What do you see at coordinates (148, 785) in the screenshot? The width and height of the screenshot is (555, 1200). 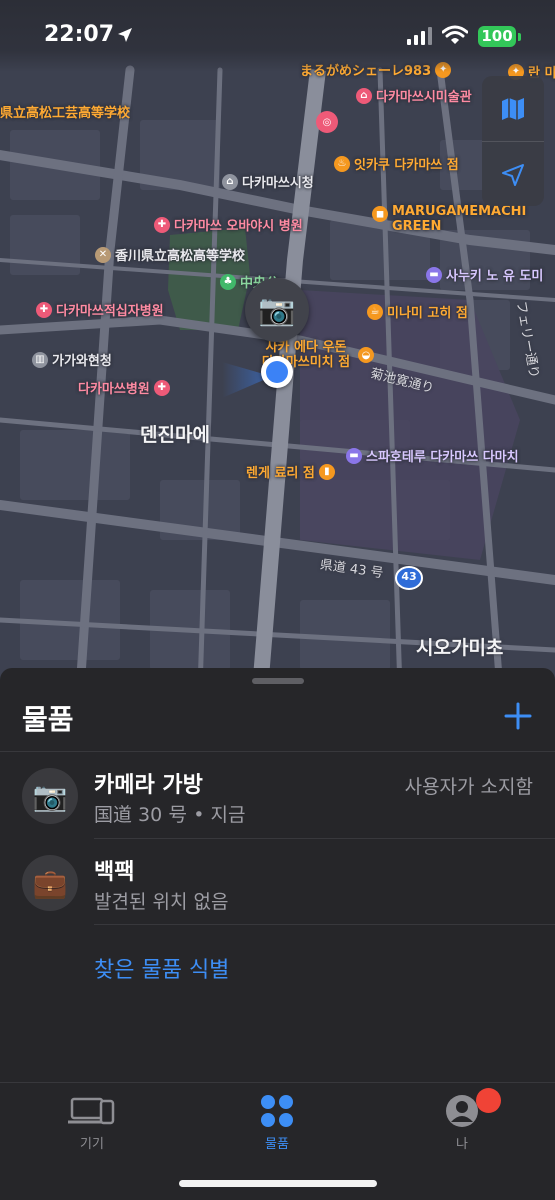 I see `item-name: 카메라 가방` at bounding box center [148, 785].